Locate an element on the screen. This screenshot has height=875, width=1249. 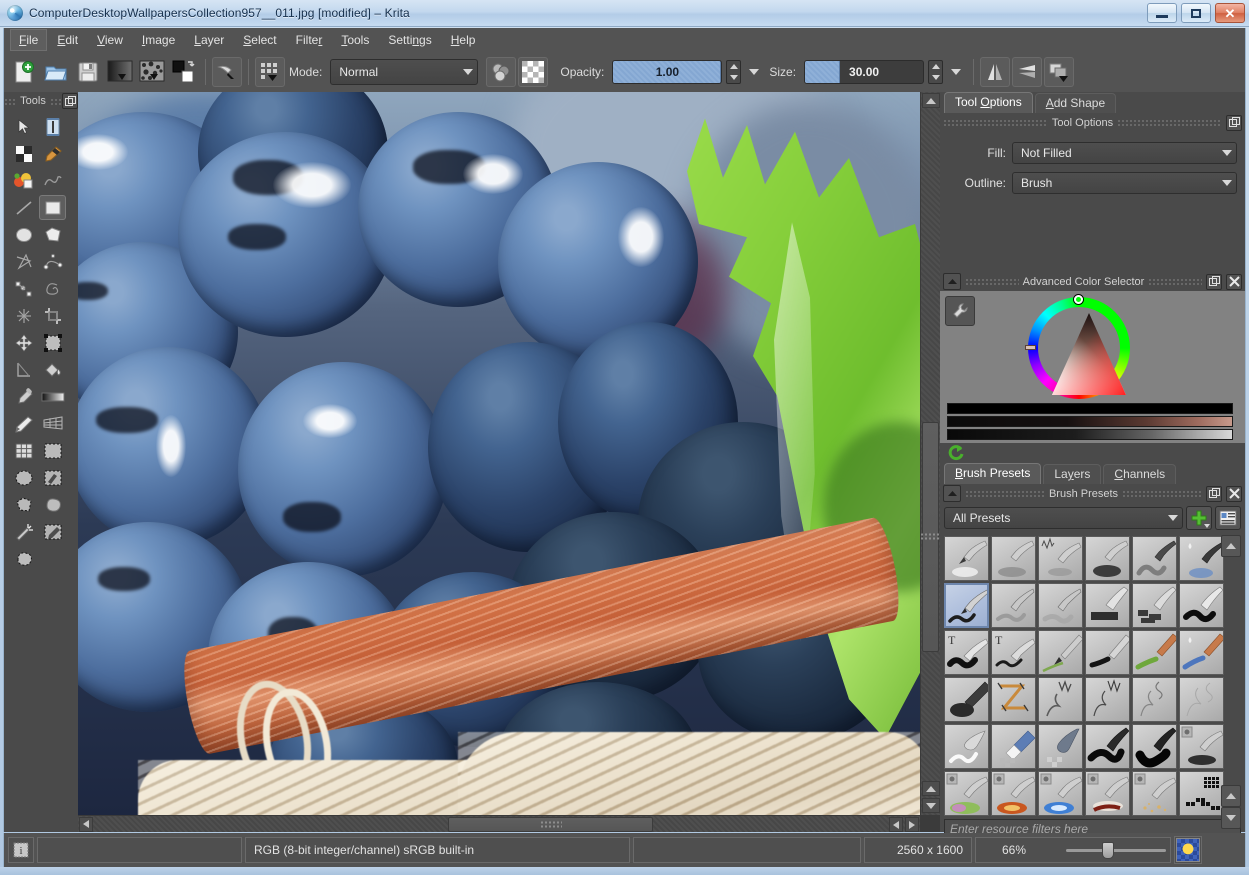
preset-ink-gpen-soft is located at coordinates (1060, 605).